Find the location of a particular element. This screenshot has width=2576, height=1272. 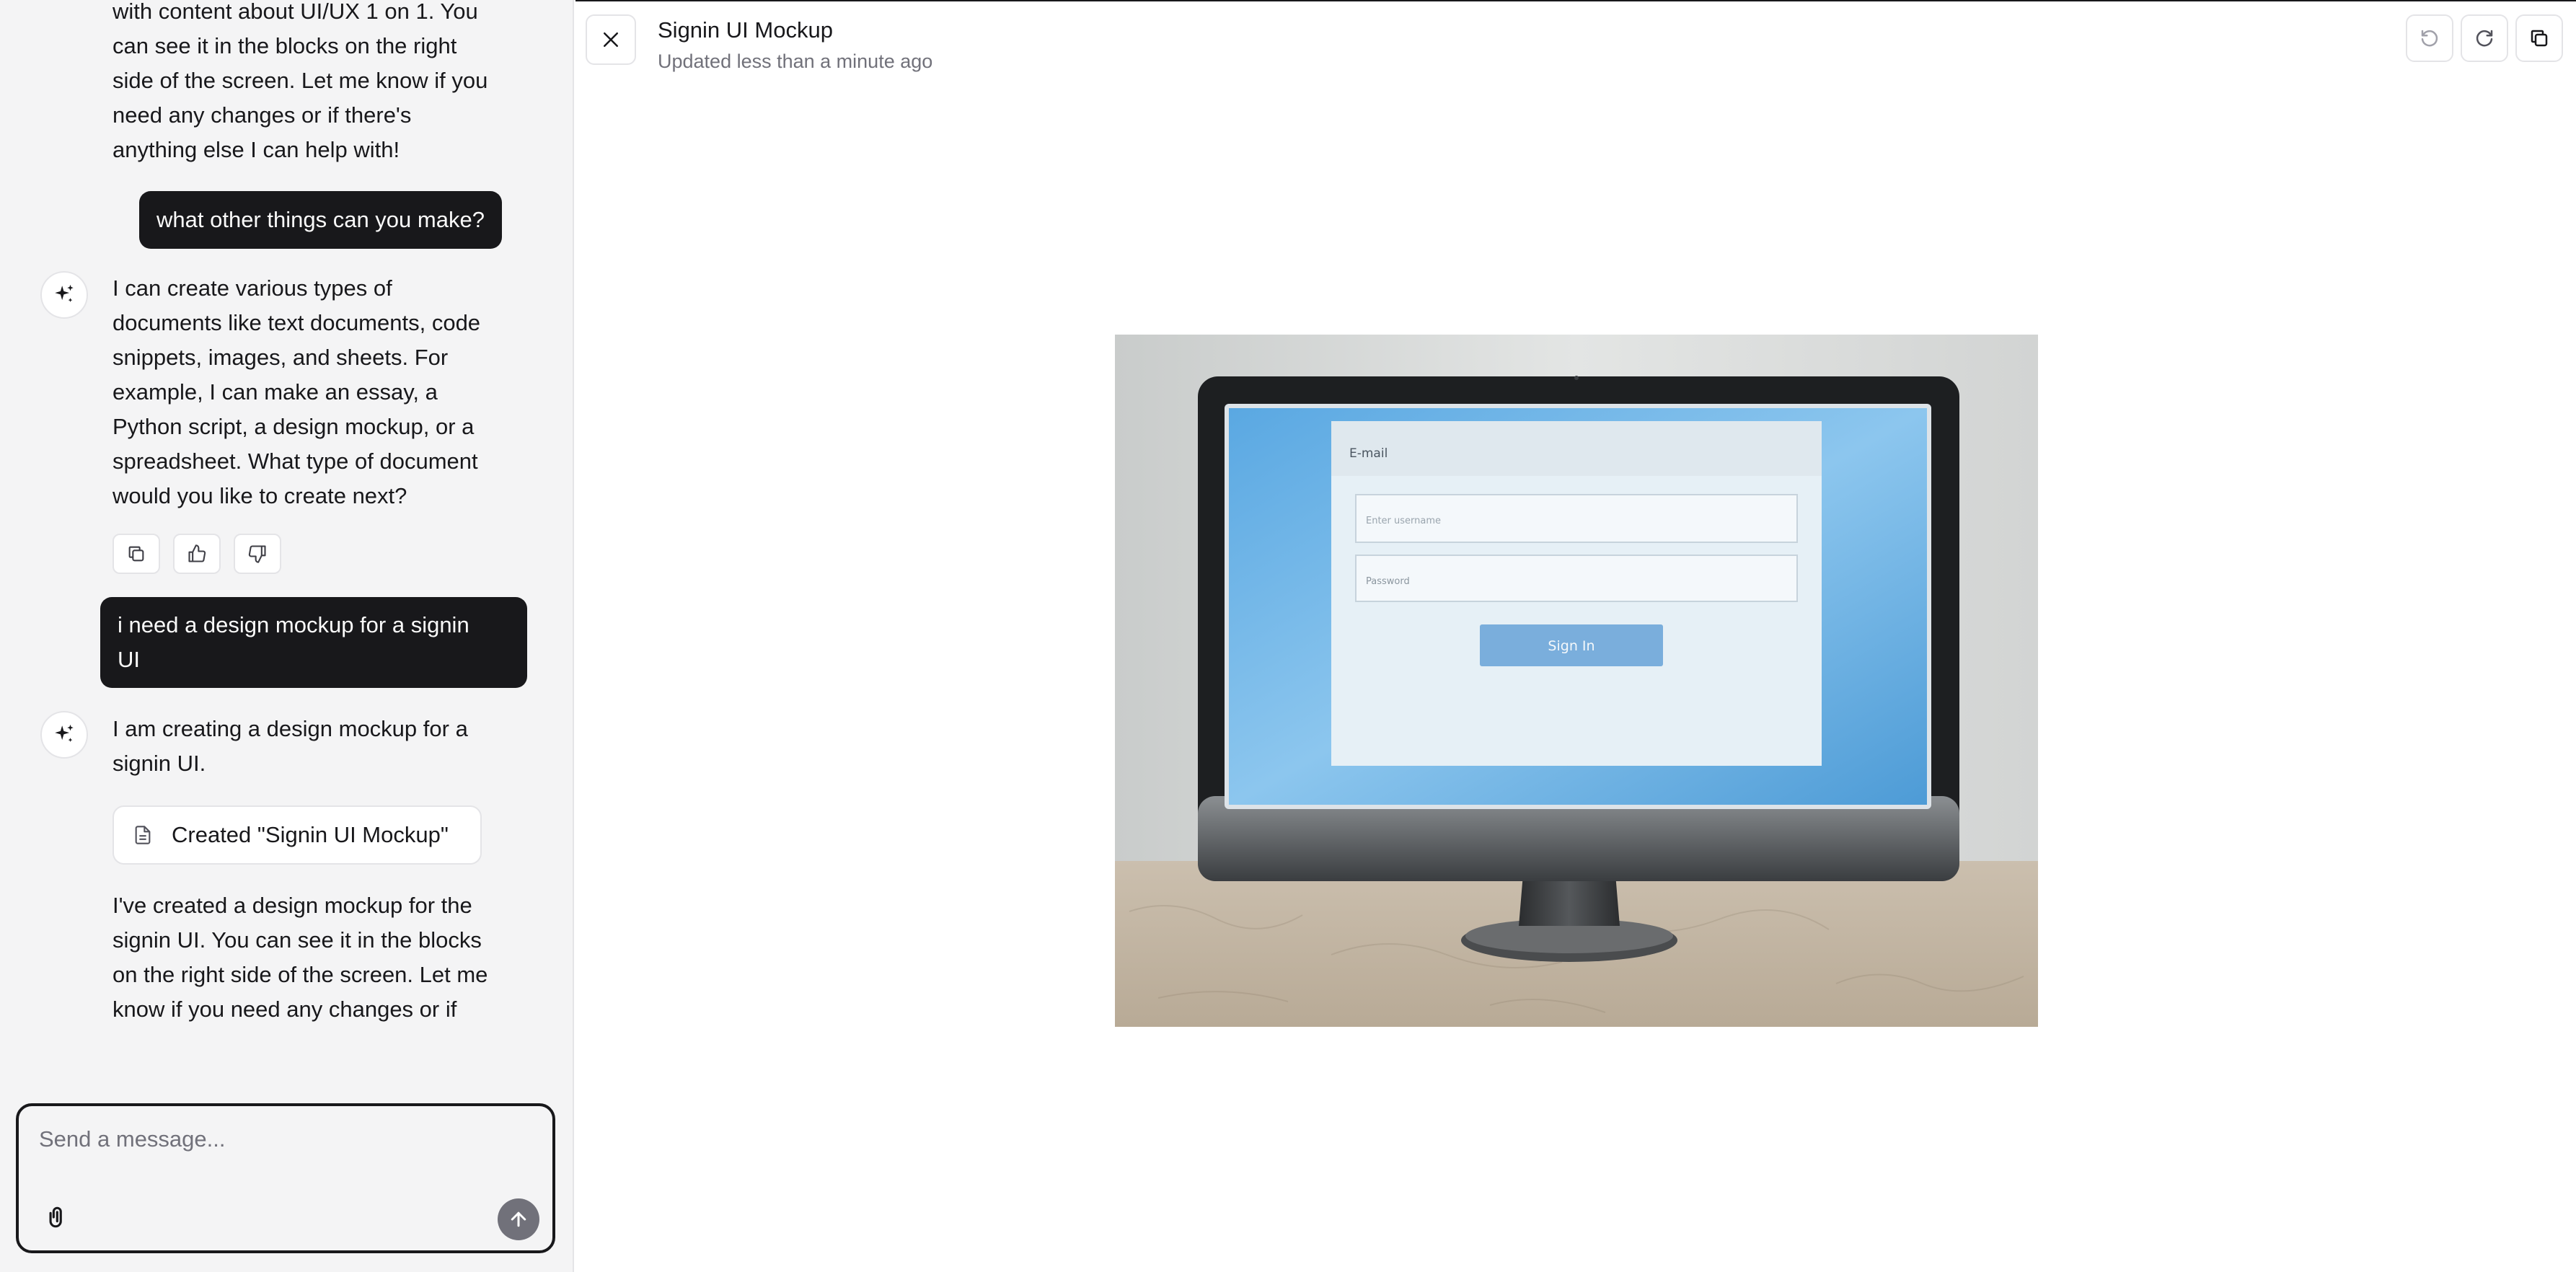

paperclip-icon is located at coordinates (55, 1217).